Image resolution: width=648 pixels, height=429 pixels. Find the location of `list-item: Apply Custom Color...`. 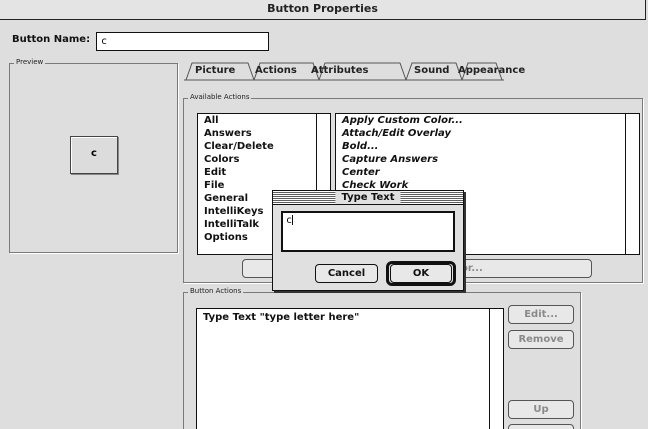

list-item: Apply Custom Color... is located at coordinates (487, 120).